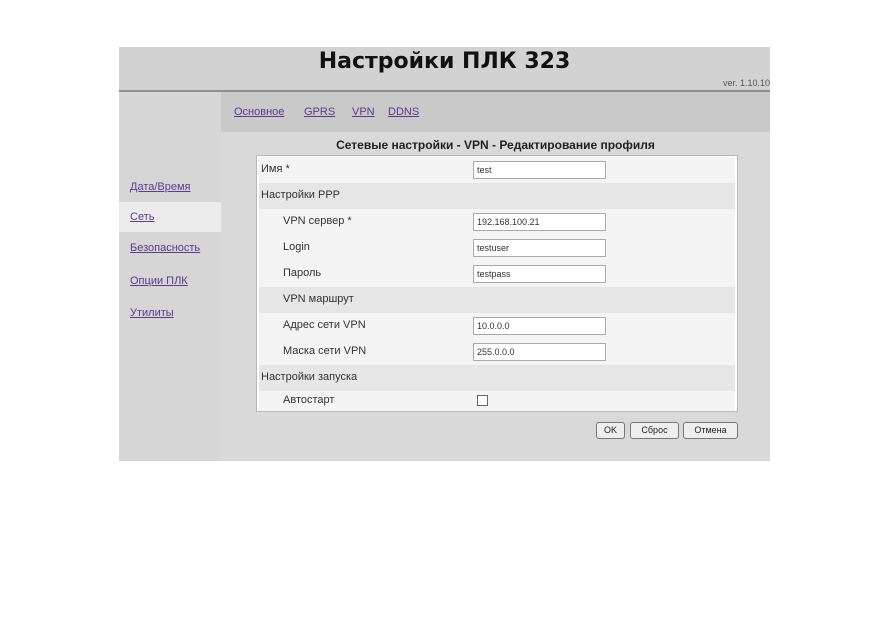 The width and height of the screenshot is (872, 618). What do you see at coordinates (317, 221) in the screenshot?
I see `vpn-server-label: VPN сервер *` at bounding box center [317, 221].